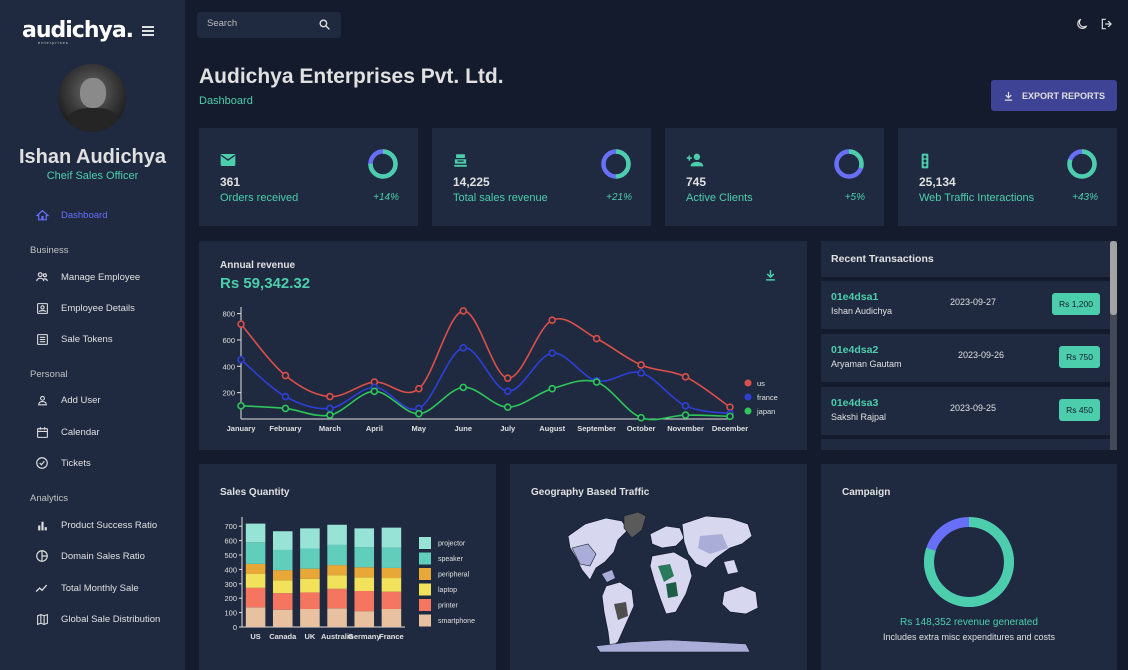 The height and width of the screenshot is (670, 1128). I want to click on x-tick-label: May, so click(419, 428).